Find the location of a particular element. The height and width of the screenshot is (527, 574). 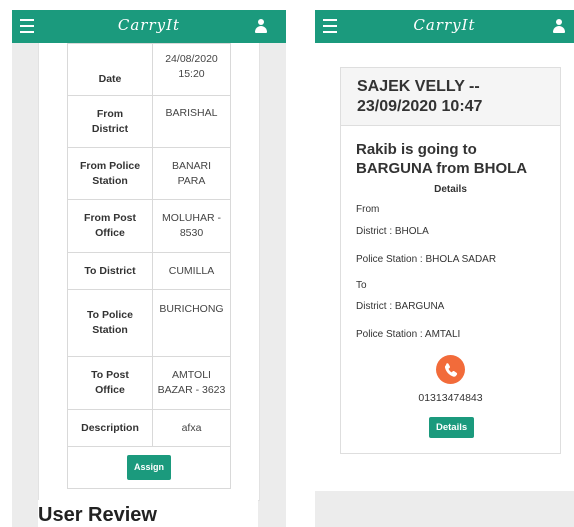

row-label: Date is located at coordinates (110, 69).